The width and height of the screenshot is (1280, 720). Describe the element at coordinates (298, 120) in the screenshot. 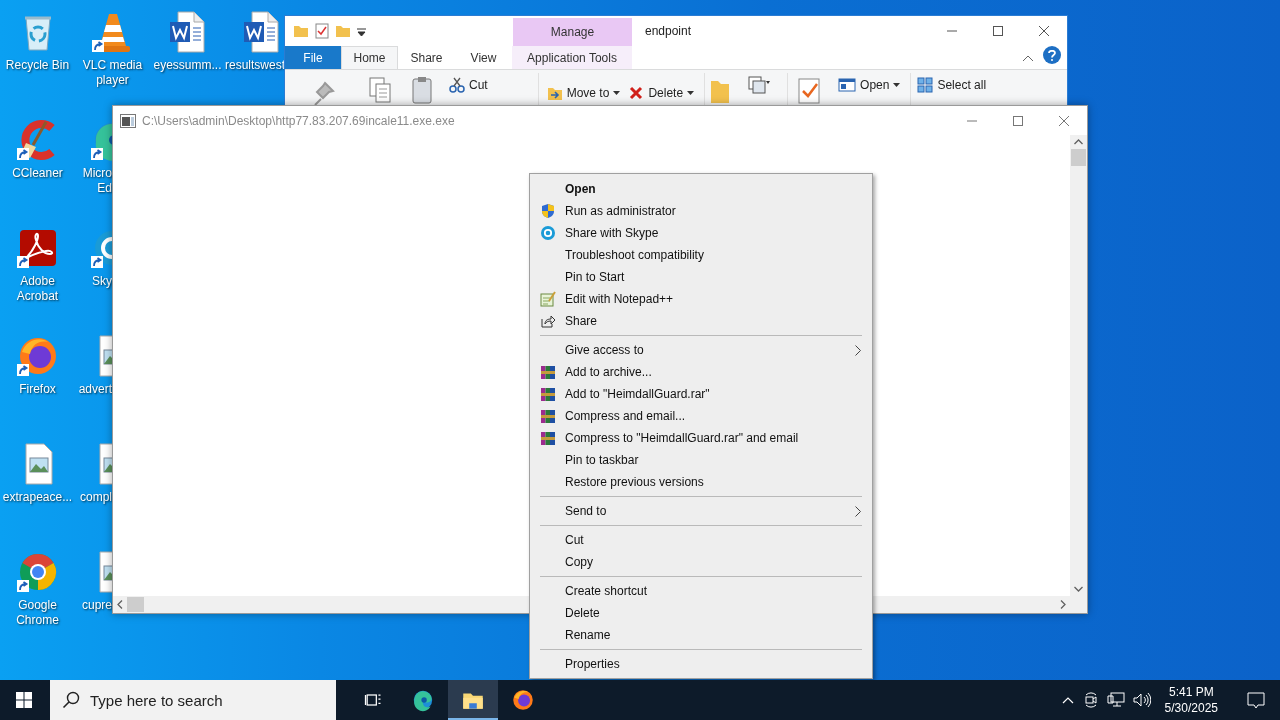

I see `window-title: C:\Users\admin\Desktop\http77.83.207.69incale11.exe.exe` at that location.